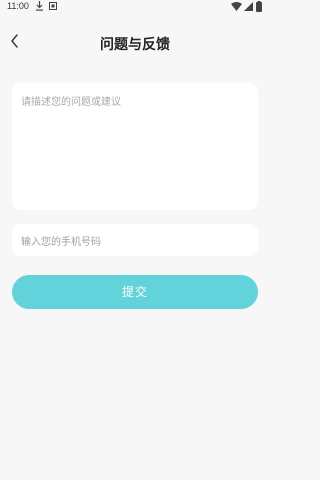 This screenshot has height=480, width=320. What do you see at coordinates (135, 240) in the screenshot?
I see `phone-input: 输入您的手机号码` at bounding box center [135, 240].